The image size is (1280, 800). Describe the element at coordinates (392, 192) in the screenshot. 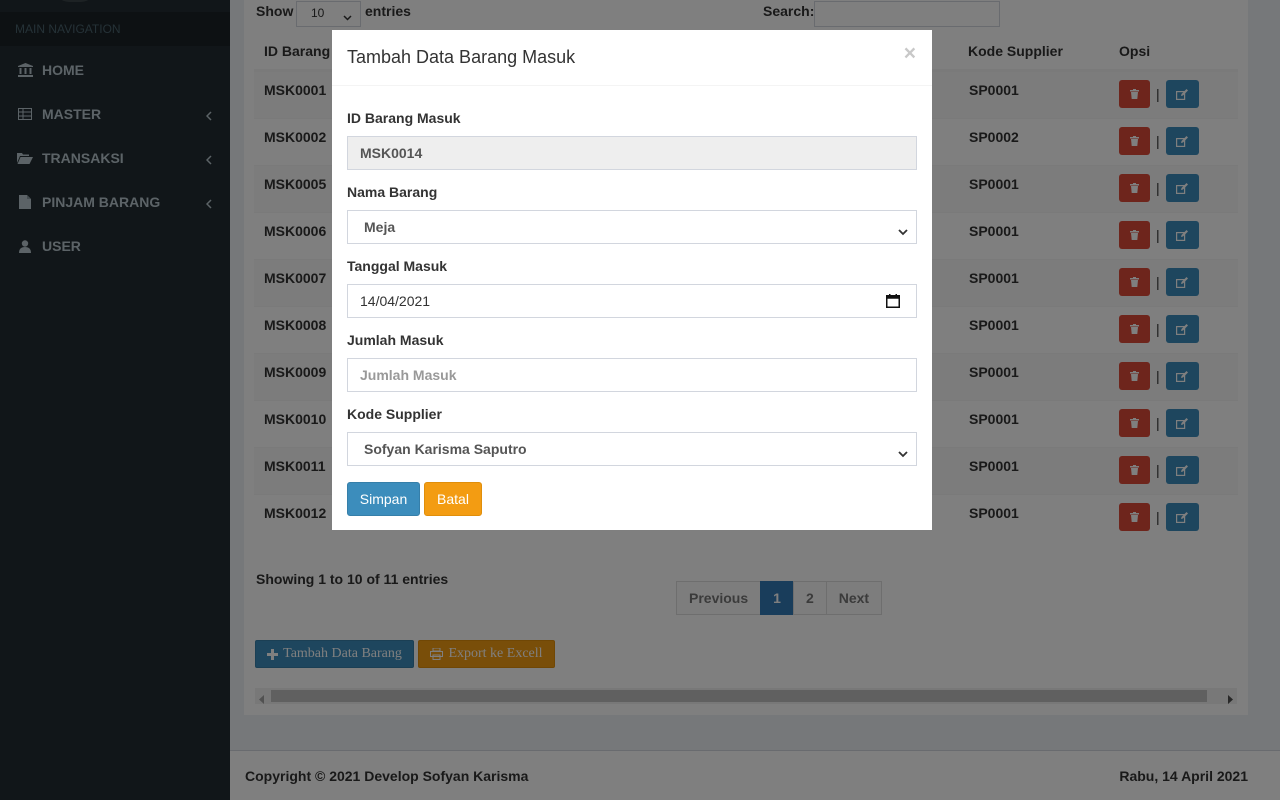

I see `nama-barang-label: Nama Barang` at that location.